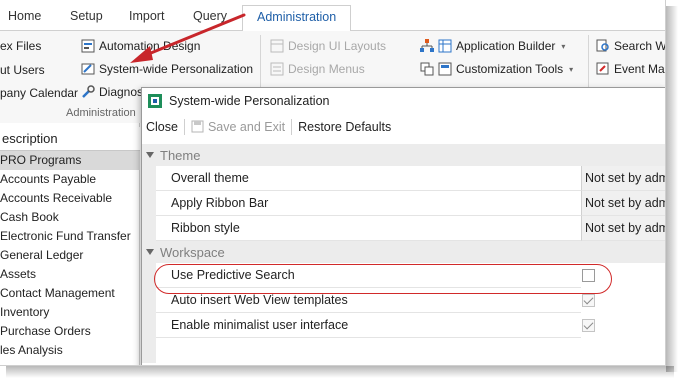 This screenshot has width=696, height=383. I want to click on personalization-icon, so click(88, 69).